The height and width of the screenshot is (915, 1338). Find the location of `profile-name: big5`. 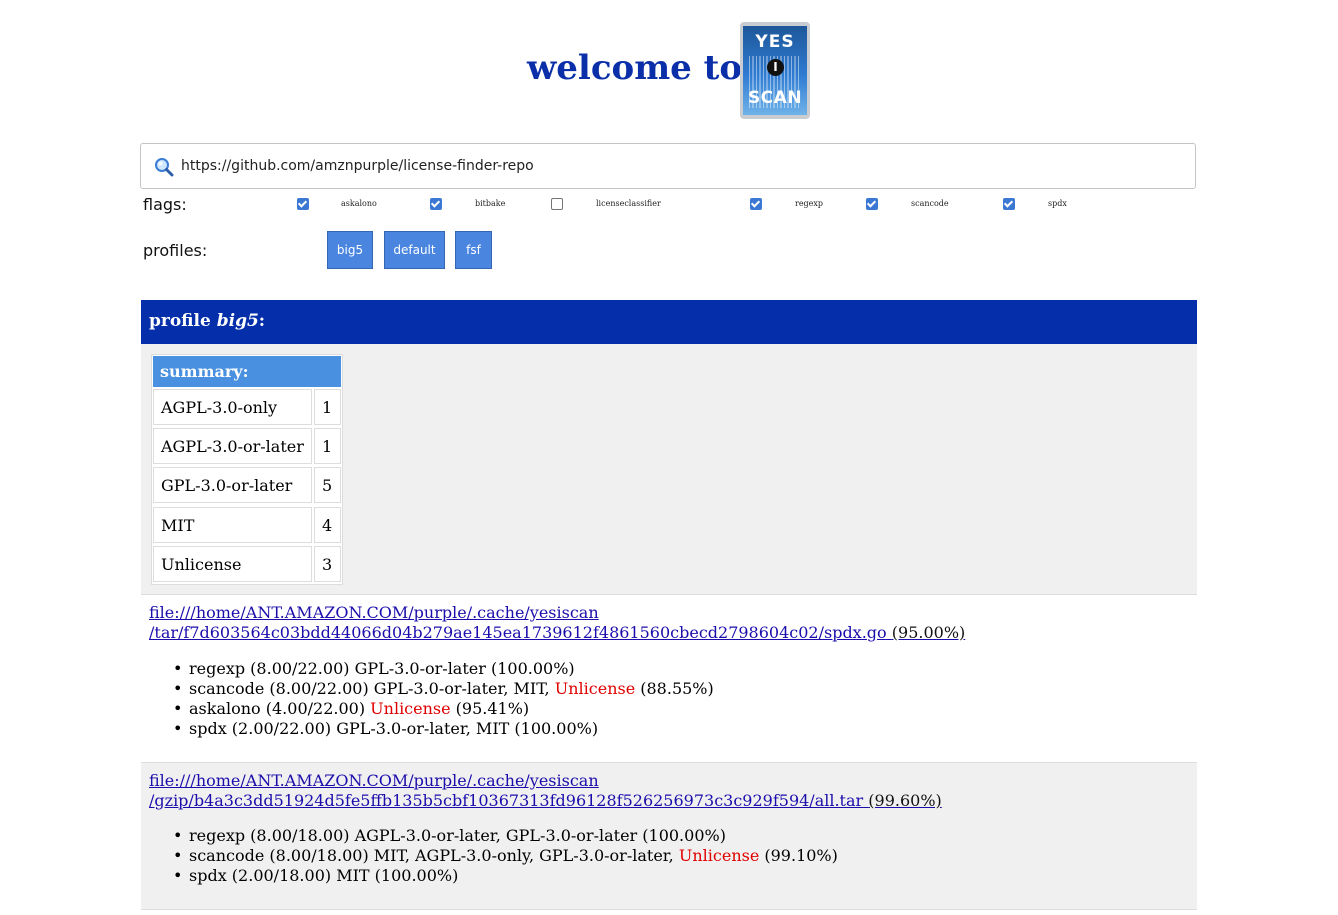

profile-name: big5 is located at coordinates (237, 321).